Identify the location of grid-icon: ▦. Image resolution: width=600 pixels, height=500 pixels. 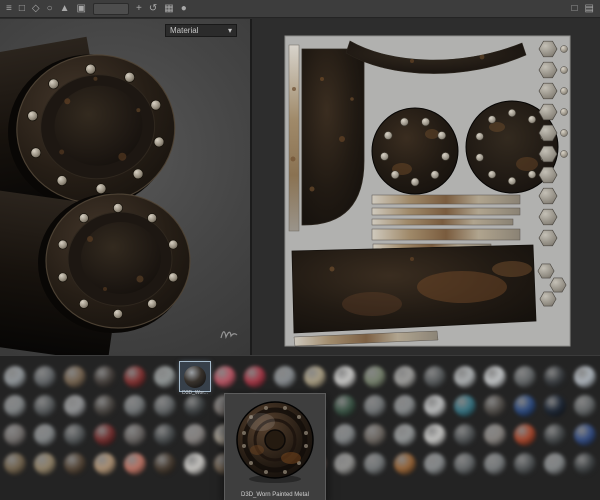
(168, 9).